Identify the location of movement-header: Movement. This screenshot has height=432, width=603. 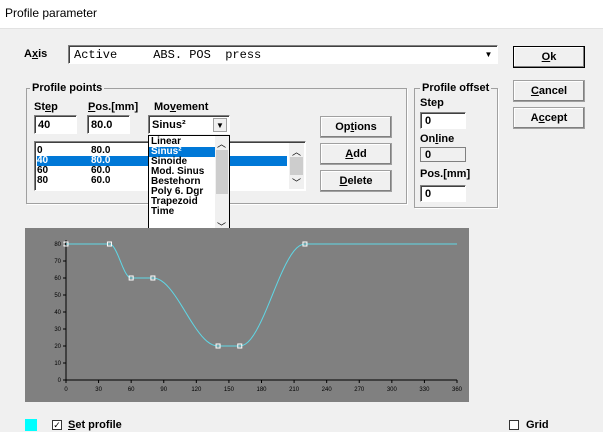
(181, 107).